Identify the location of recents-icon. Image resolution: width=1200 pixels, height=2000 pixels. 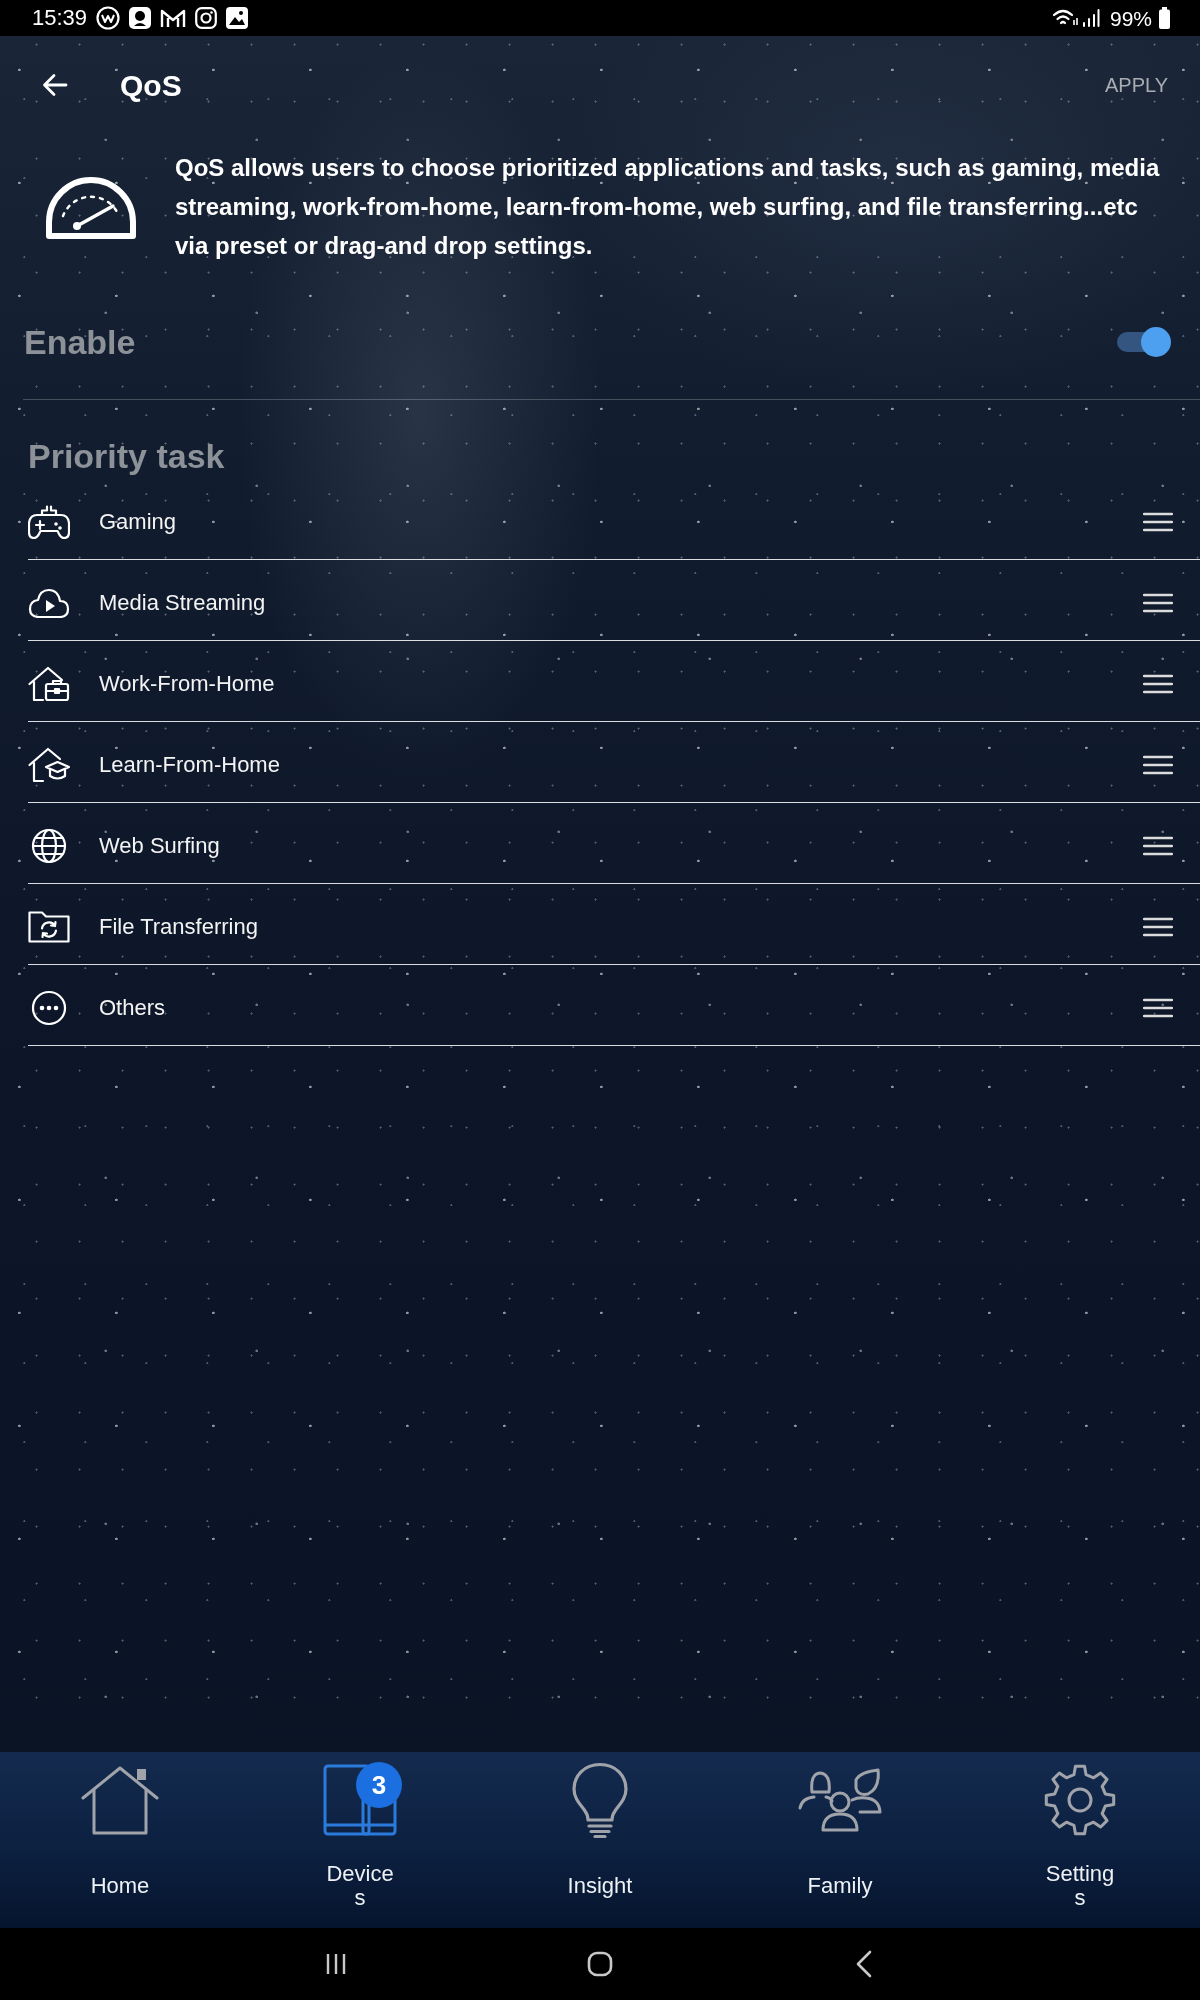
(336, 1964).